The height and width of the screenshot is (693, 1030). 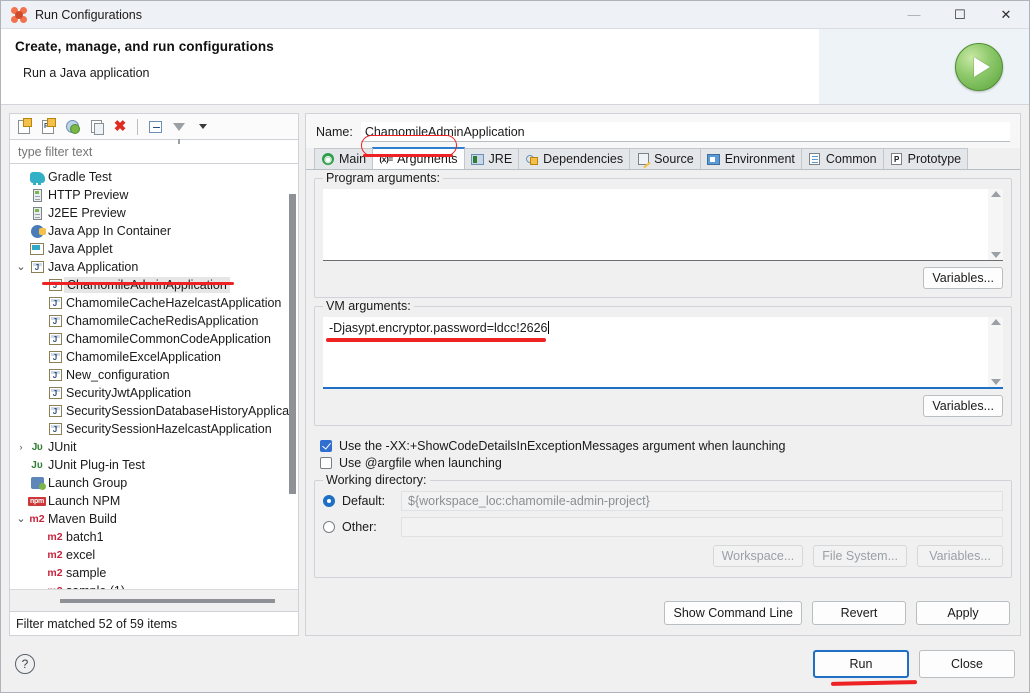 I want to click on tree-item-chamomilecommoncodeapplication: J ChamomileCommonCodeApplication, so click(x=154, y=339).